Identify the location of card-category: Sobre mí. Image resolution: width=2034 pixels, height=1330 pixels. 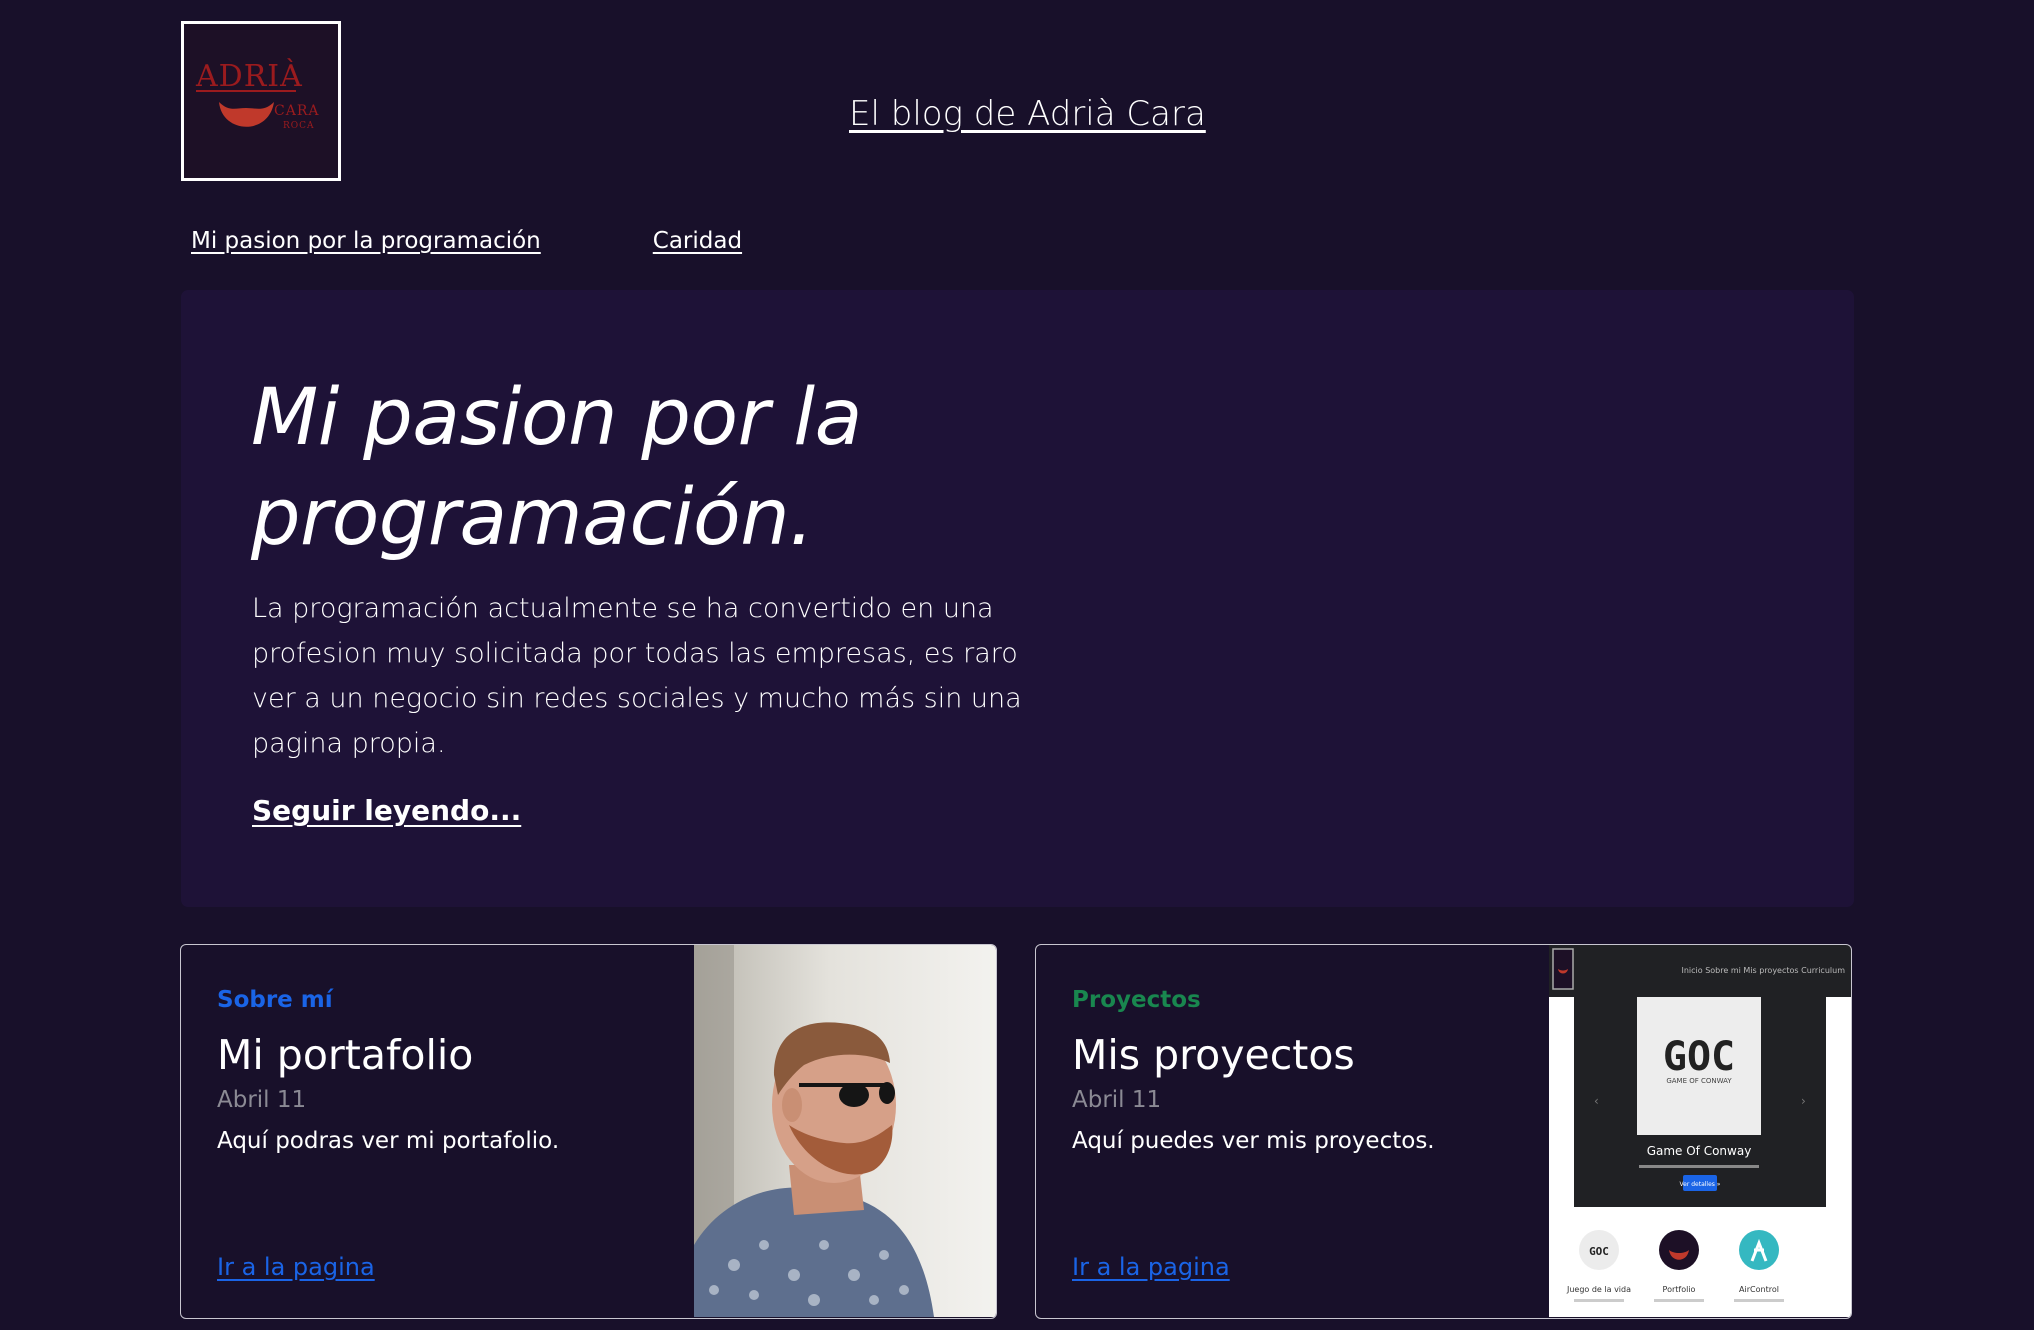
(275, 1000).